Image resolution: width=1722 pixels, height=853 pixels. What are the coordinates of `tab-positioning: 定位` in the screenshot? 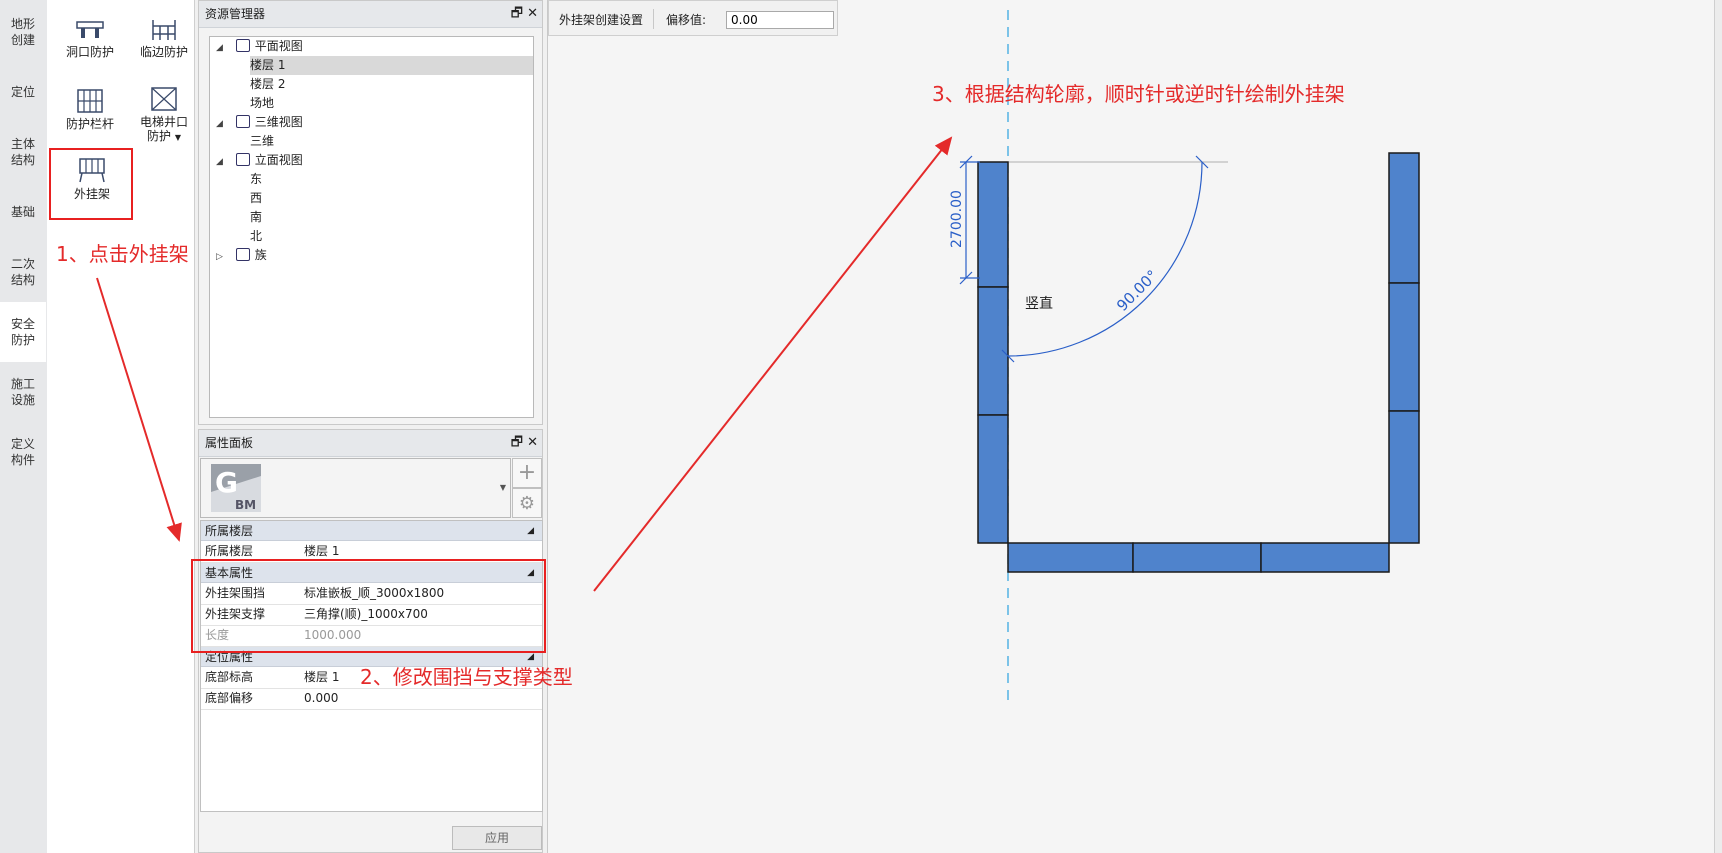 It's located at (23, 92).